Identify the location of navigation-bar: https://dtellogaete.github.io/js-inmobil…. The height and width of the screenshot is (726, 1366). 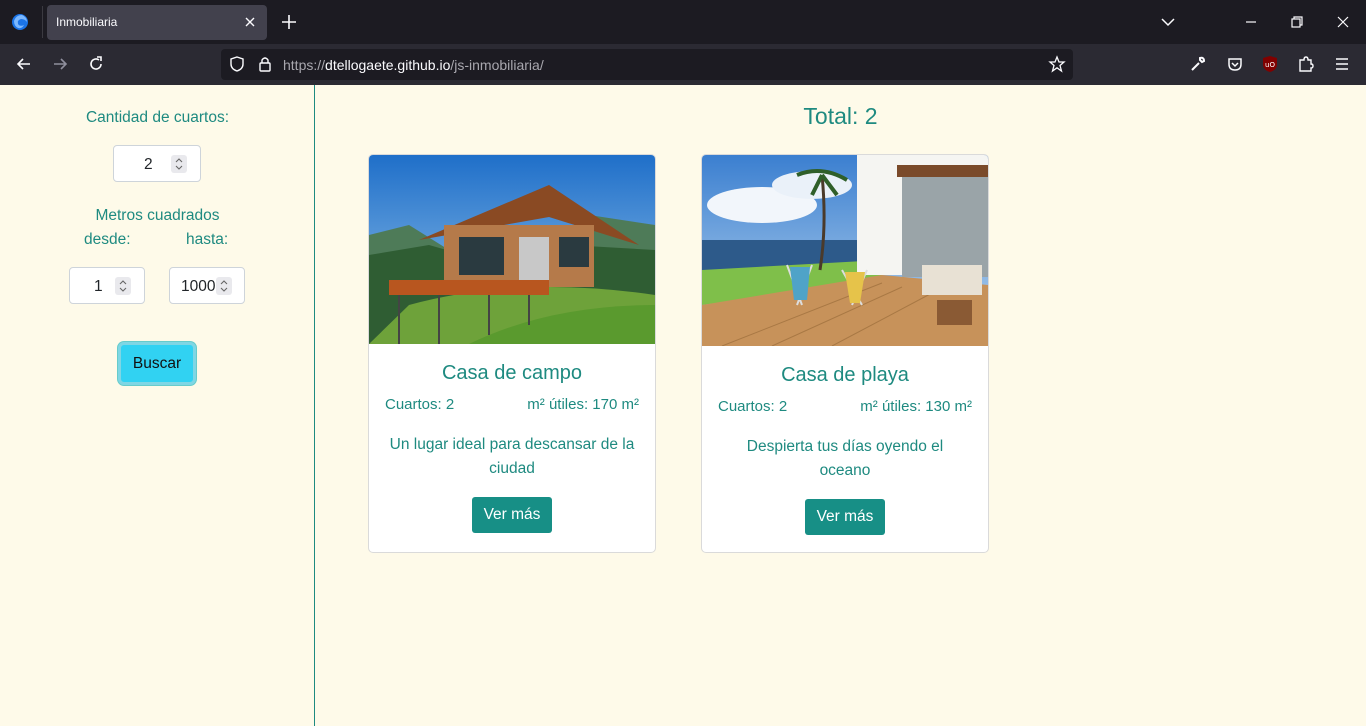
(683, 64).